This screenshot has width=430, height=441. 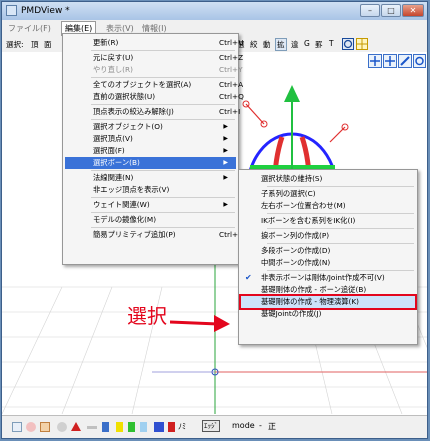 I want to click on status-mode-label: mode, so click(x=243, y=425).